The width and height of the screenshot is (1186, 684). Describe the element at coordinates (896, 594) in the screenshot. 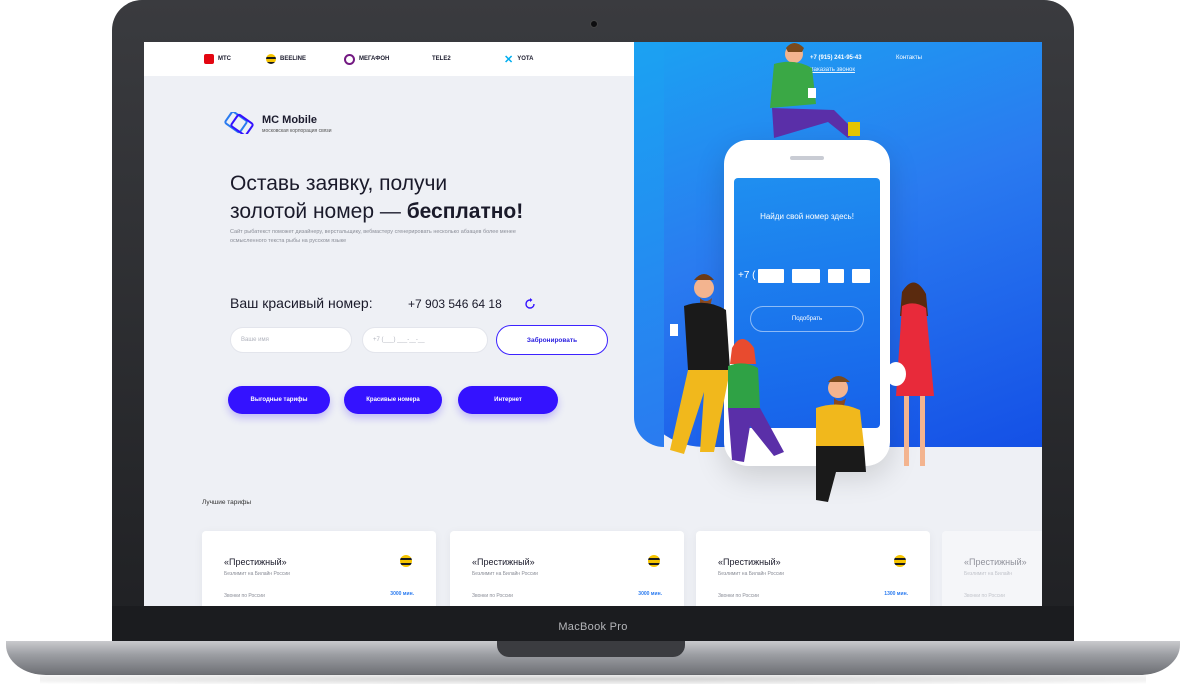

I see `tariff-minutes-value: 1300 мин.` at that location.